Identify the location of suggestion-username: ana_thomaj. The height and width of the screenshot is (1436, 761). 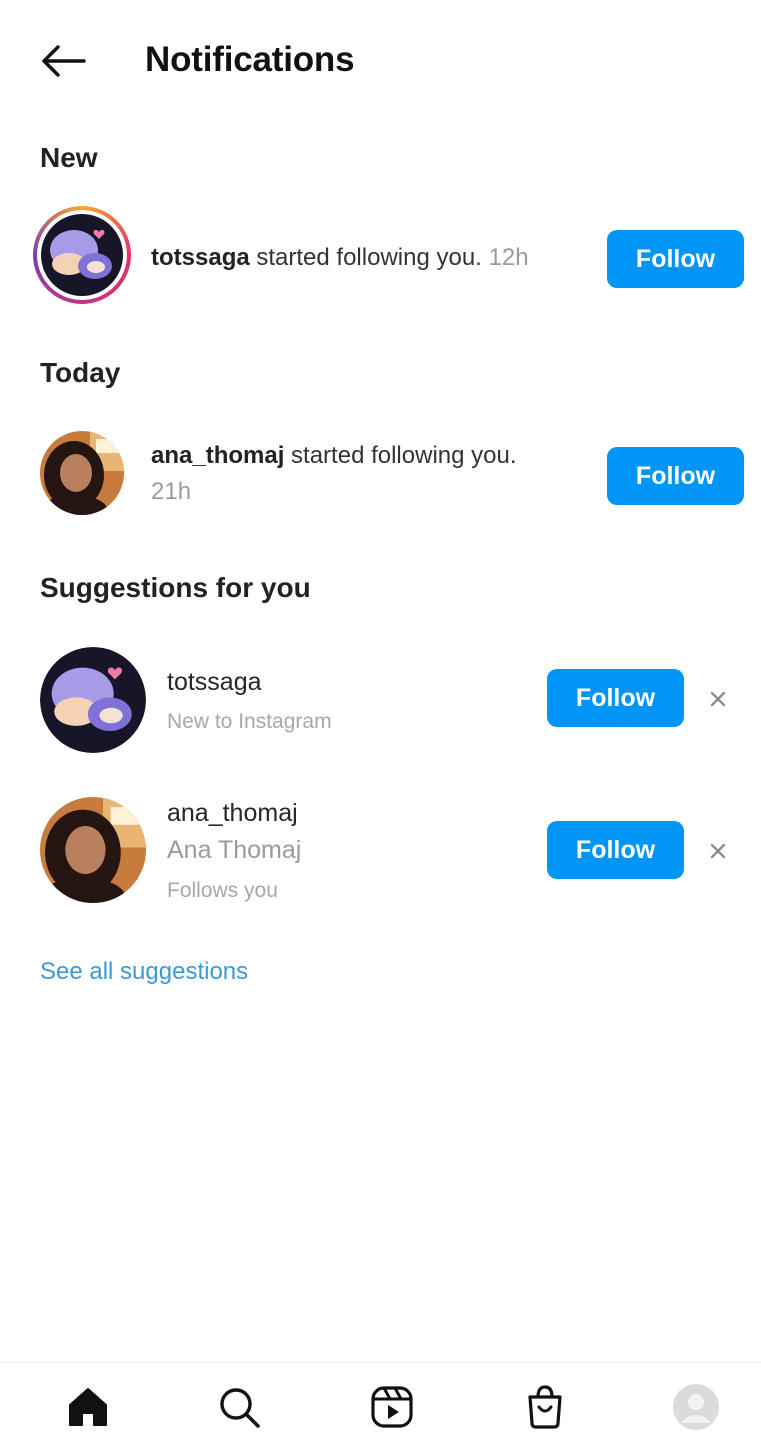
(232, 813).